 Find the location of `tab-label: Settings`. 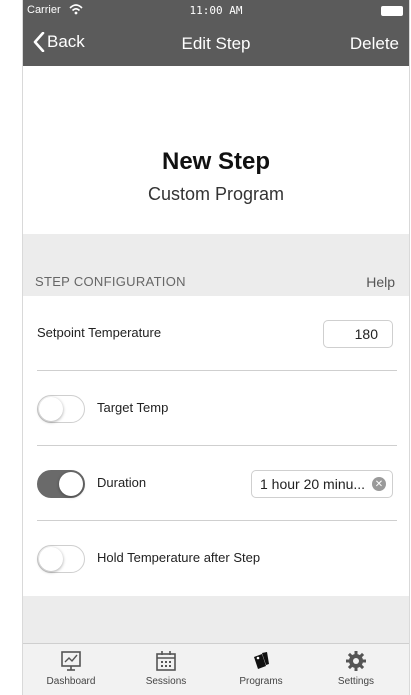

tab-label: Settings is located at coordinates (356, 681).